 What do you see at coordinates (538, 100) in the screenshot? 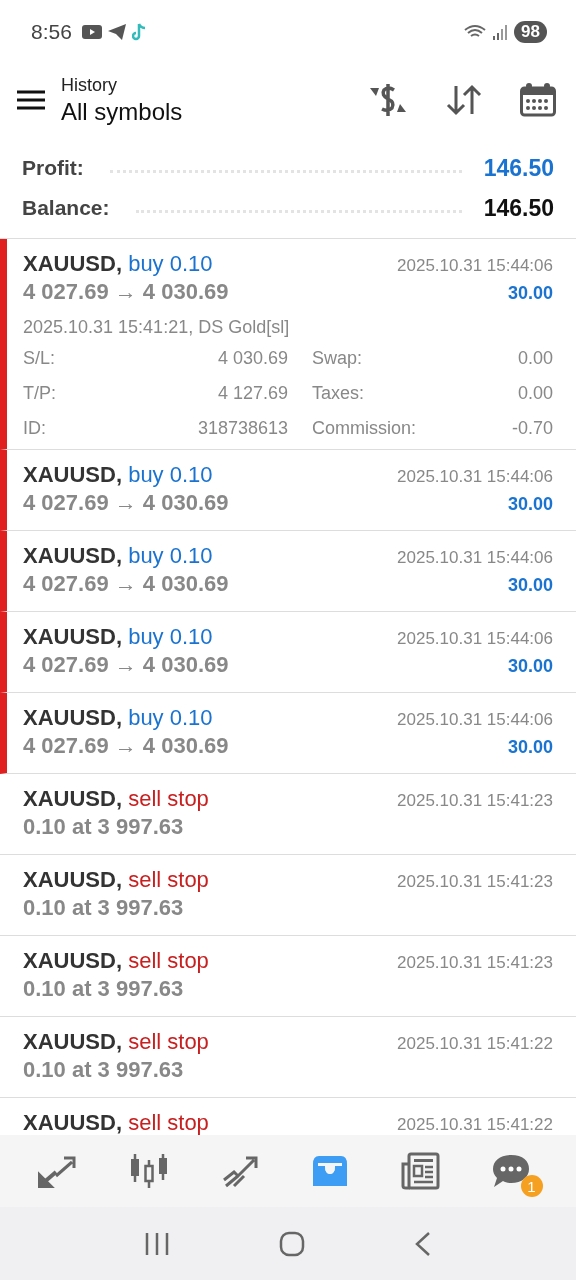
I see `calendar-icon` at bounding box center [538, 100].